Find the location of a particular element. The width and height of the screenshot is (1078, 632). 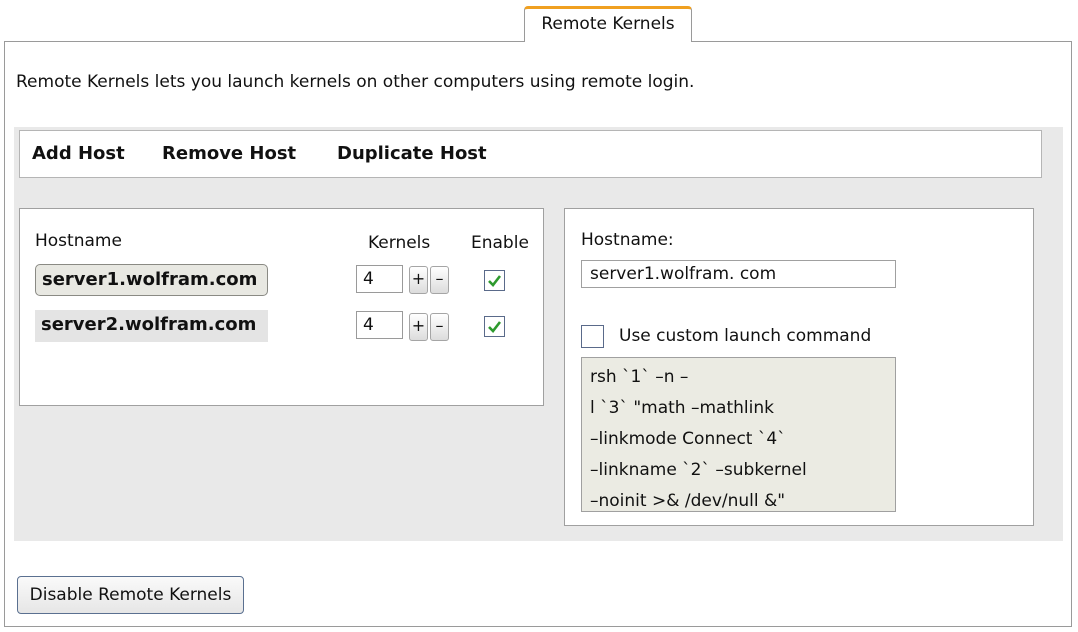

hostname-column-header: Hostname is located at coordinates (78, 241).